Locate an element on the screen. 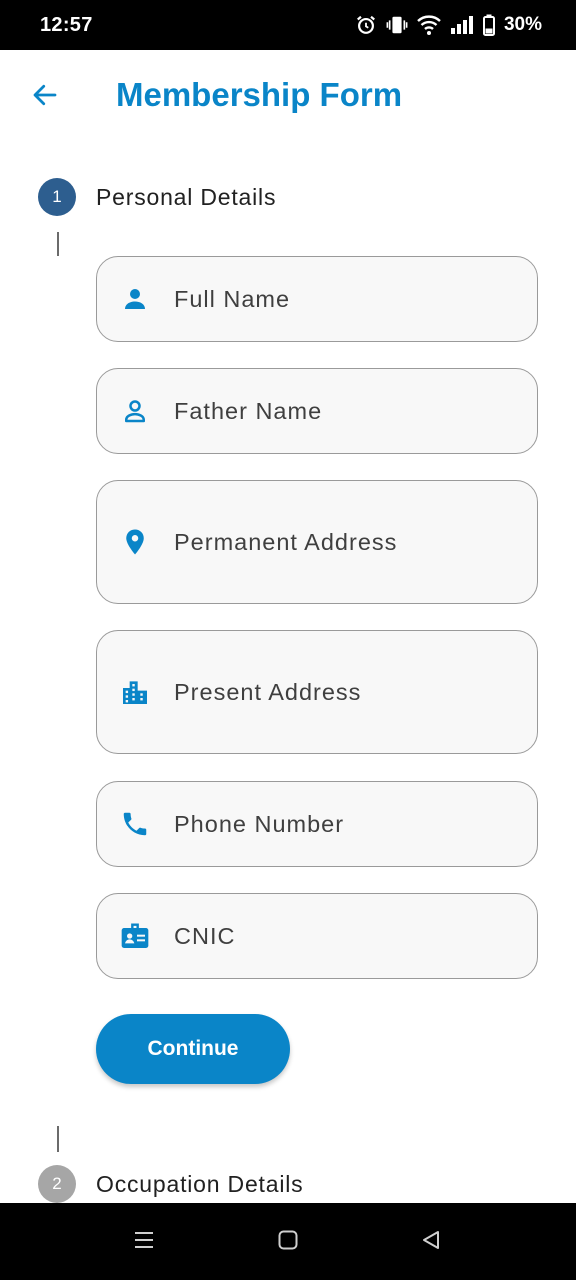  back-button is located at coordinates (45, 97).